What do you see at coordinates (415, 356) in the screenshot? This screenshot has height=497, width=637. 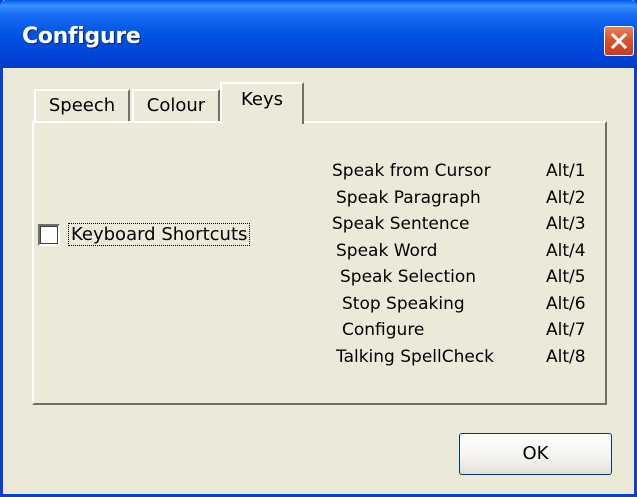 I see `shortcut-action: Talking SpellCheck` at bounding box center [415, 356].